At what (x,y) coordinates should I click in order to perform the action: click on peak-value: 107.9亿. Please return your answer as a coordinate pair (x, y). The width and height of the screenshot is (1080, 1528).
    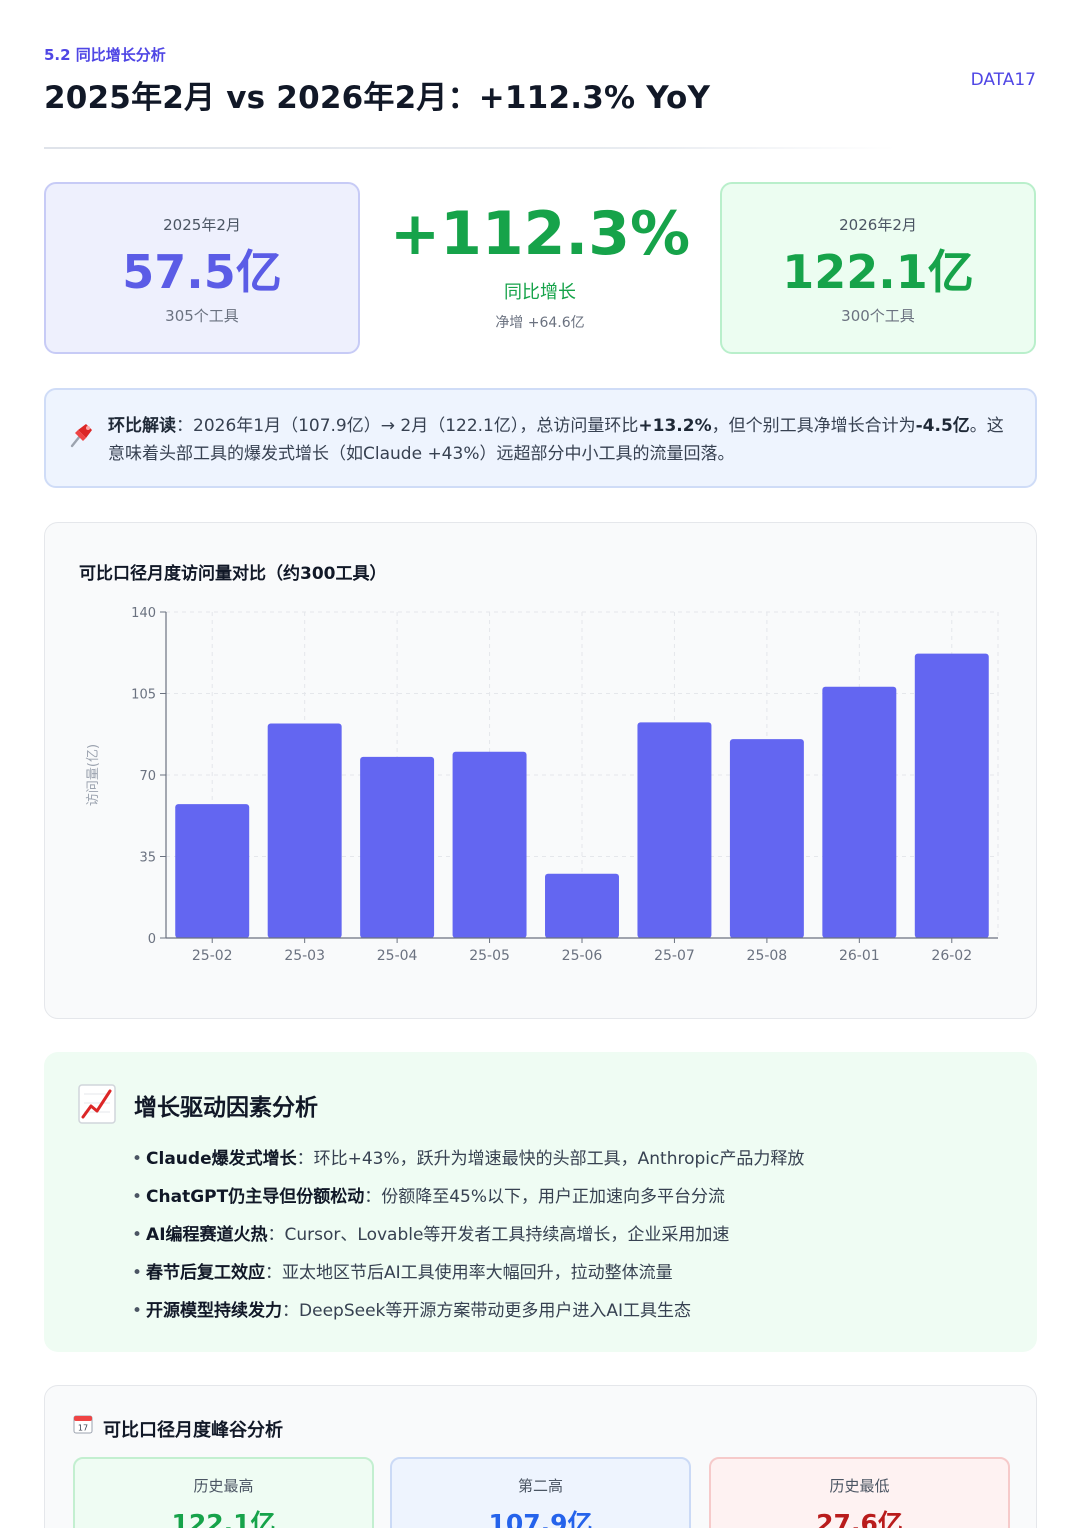
    Looking at the image, I should click on (540, 1518).